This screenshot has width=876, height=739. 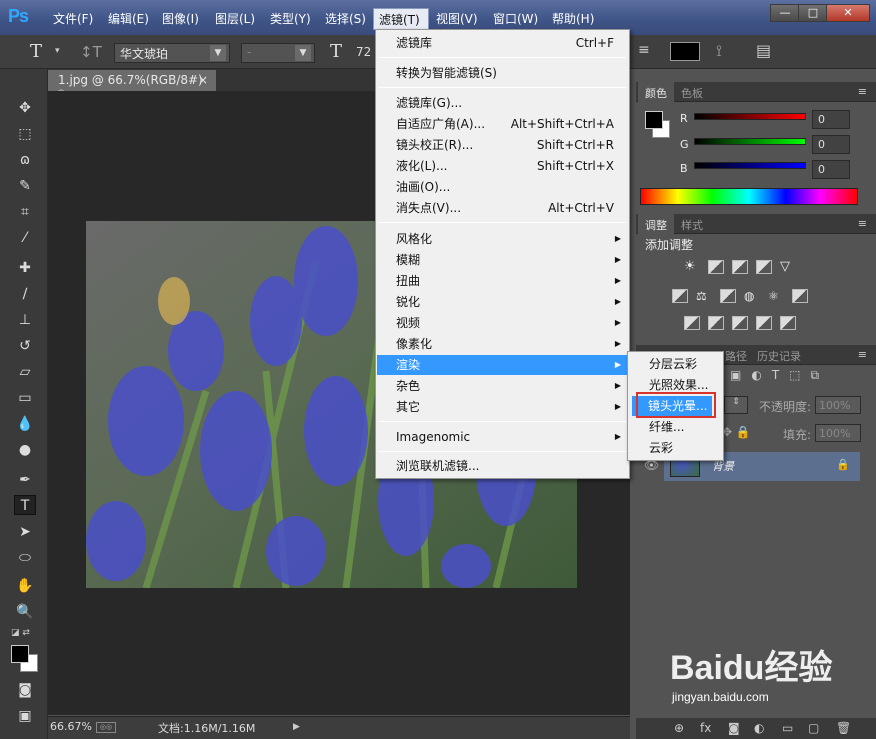 What do you see at coordinates (654, 120) in the screenshot?
I see `color-panel-fg-swatch` at bounding box center [654, 120].